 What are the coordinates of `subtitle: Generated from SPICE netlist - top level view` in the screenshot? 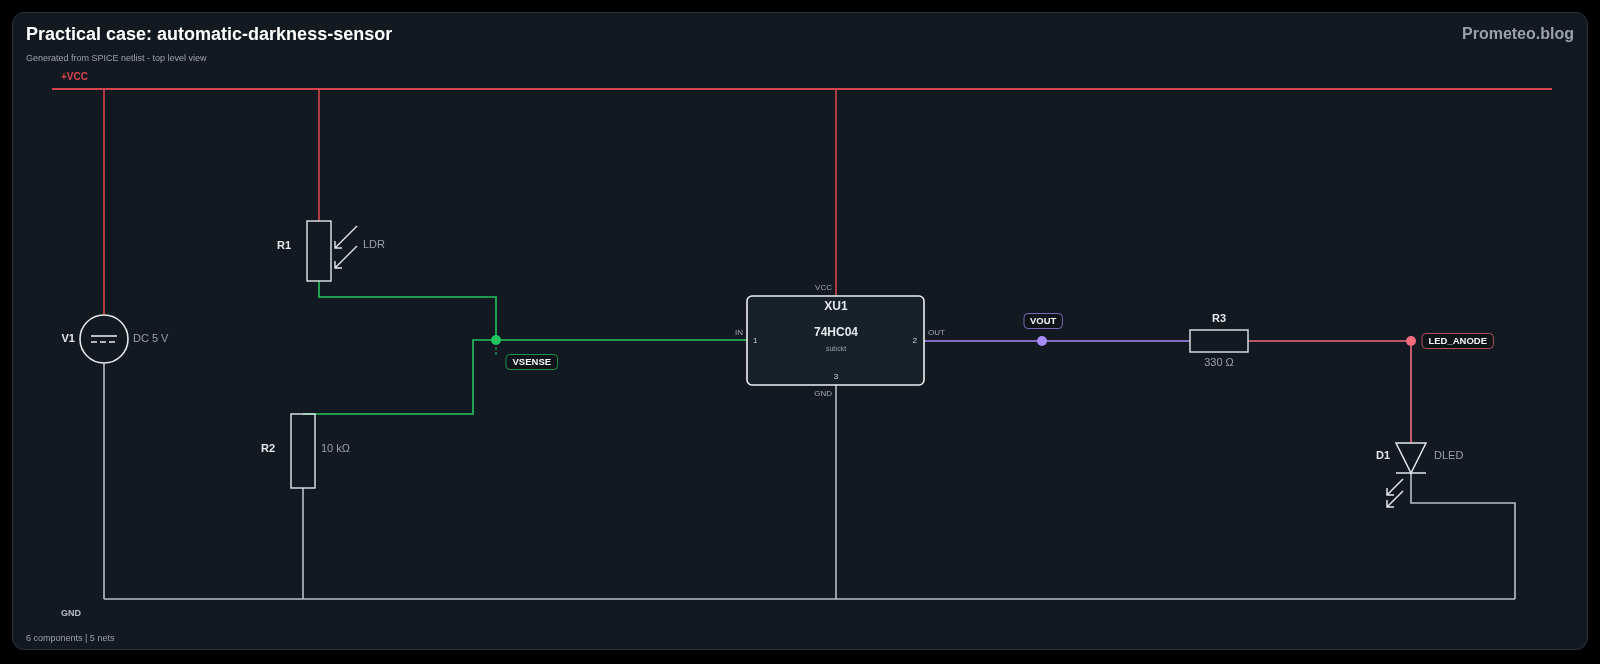 It's located at (117, 58).